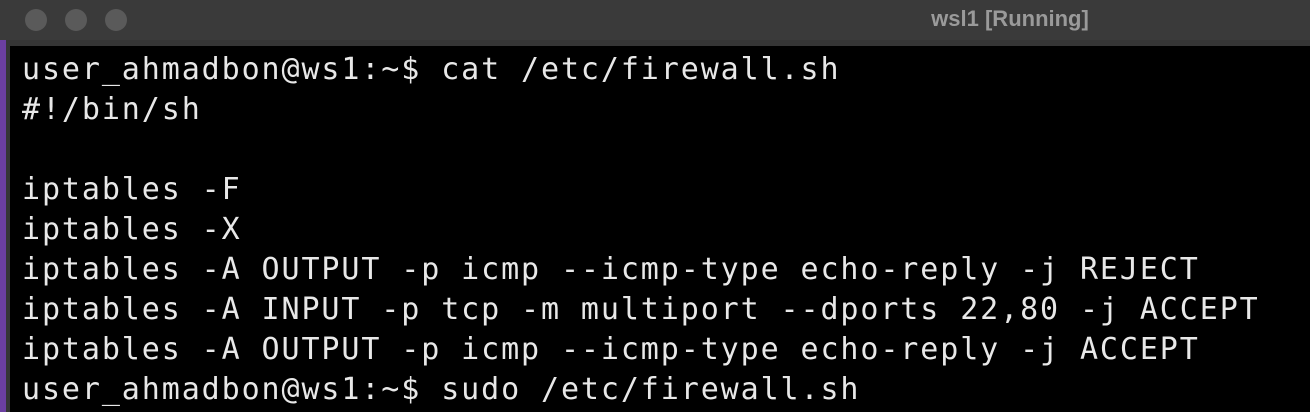 This screenshot has height=412, width=1310. I want to click on terminal-line-shebang: #!/bin/sh, so click(112, 109).